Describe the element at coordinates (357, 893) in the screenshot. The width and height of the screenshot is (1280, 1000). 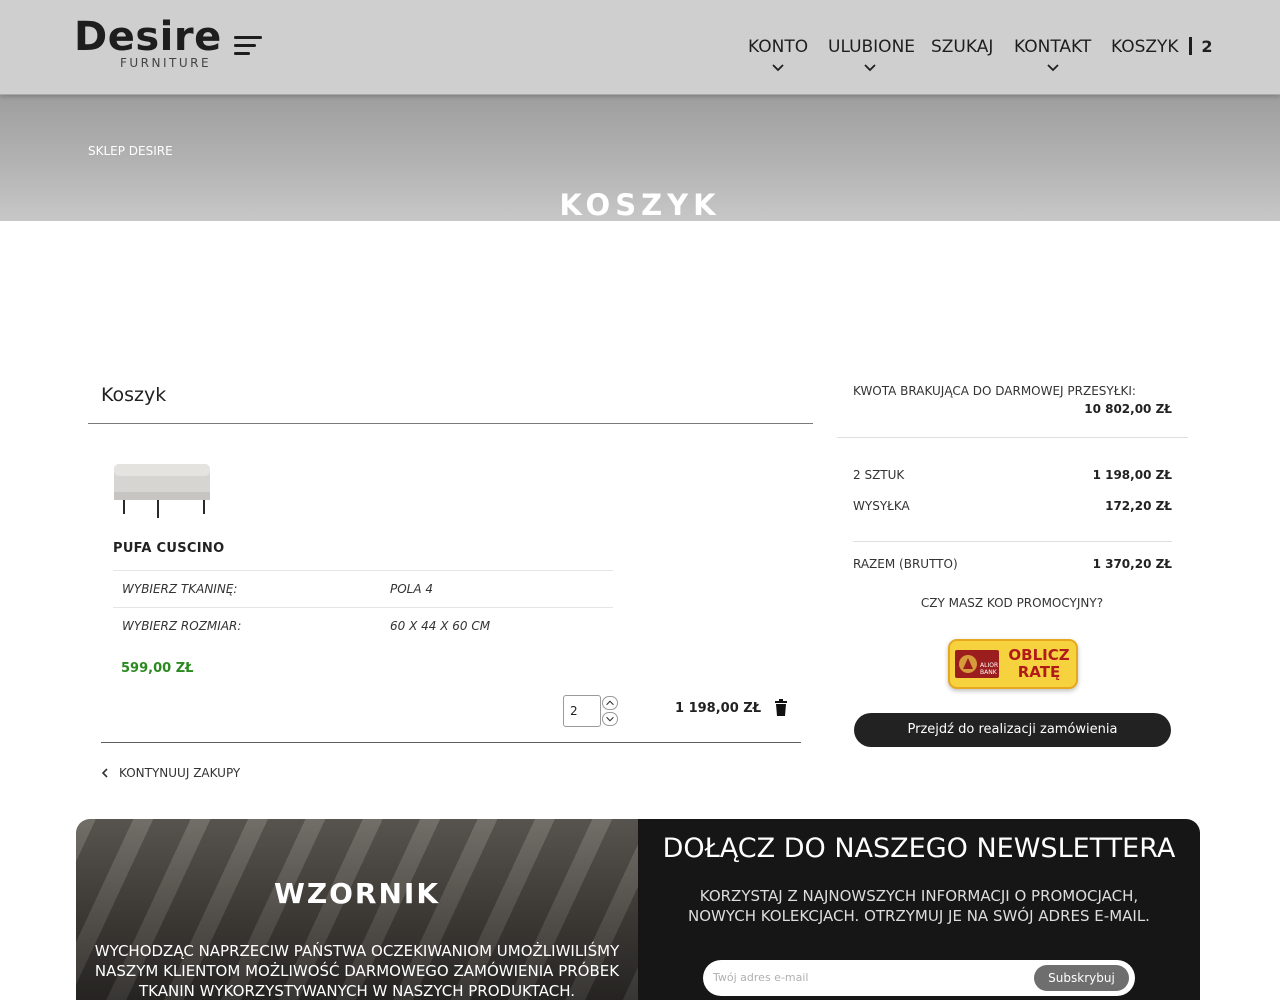
I see `wzornik-title: WZORNIK` at that location.